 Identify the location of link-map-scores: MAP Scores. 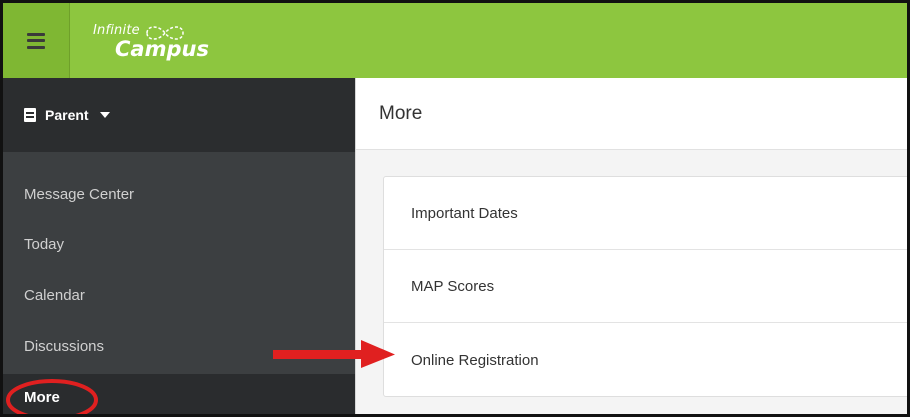
(645, 286).